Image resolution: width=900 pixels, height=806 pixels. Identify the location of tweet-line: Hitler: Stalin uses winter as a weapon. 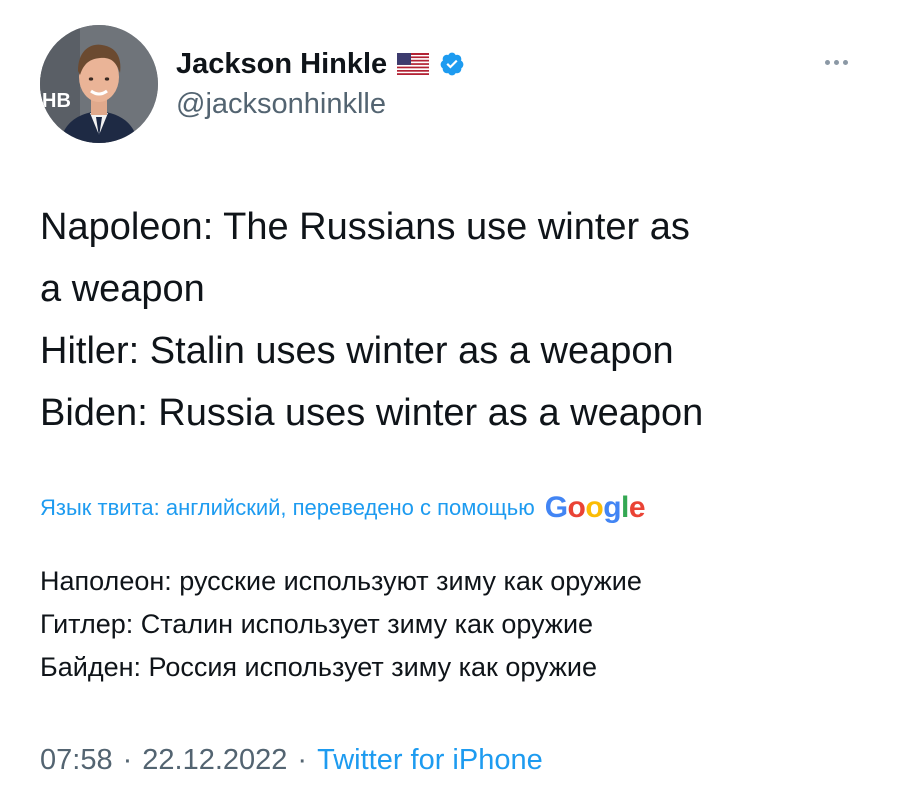
(357, 351).